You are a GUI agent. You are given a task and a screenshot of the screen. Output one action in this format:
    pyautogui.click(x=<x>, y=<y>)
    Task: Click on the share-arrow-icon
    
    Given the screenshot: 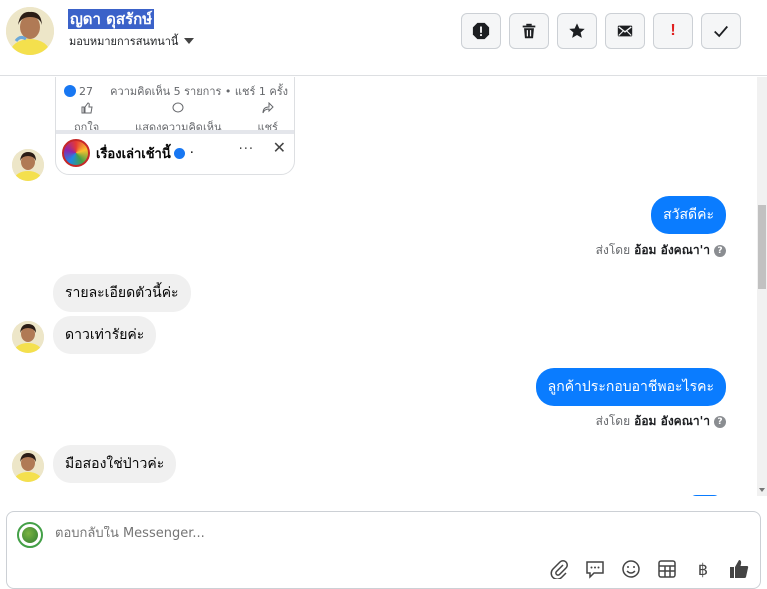 What is the action you would take?
    pyautogui.click(x=268, y=109)
    